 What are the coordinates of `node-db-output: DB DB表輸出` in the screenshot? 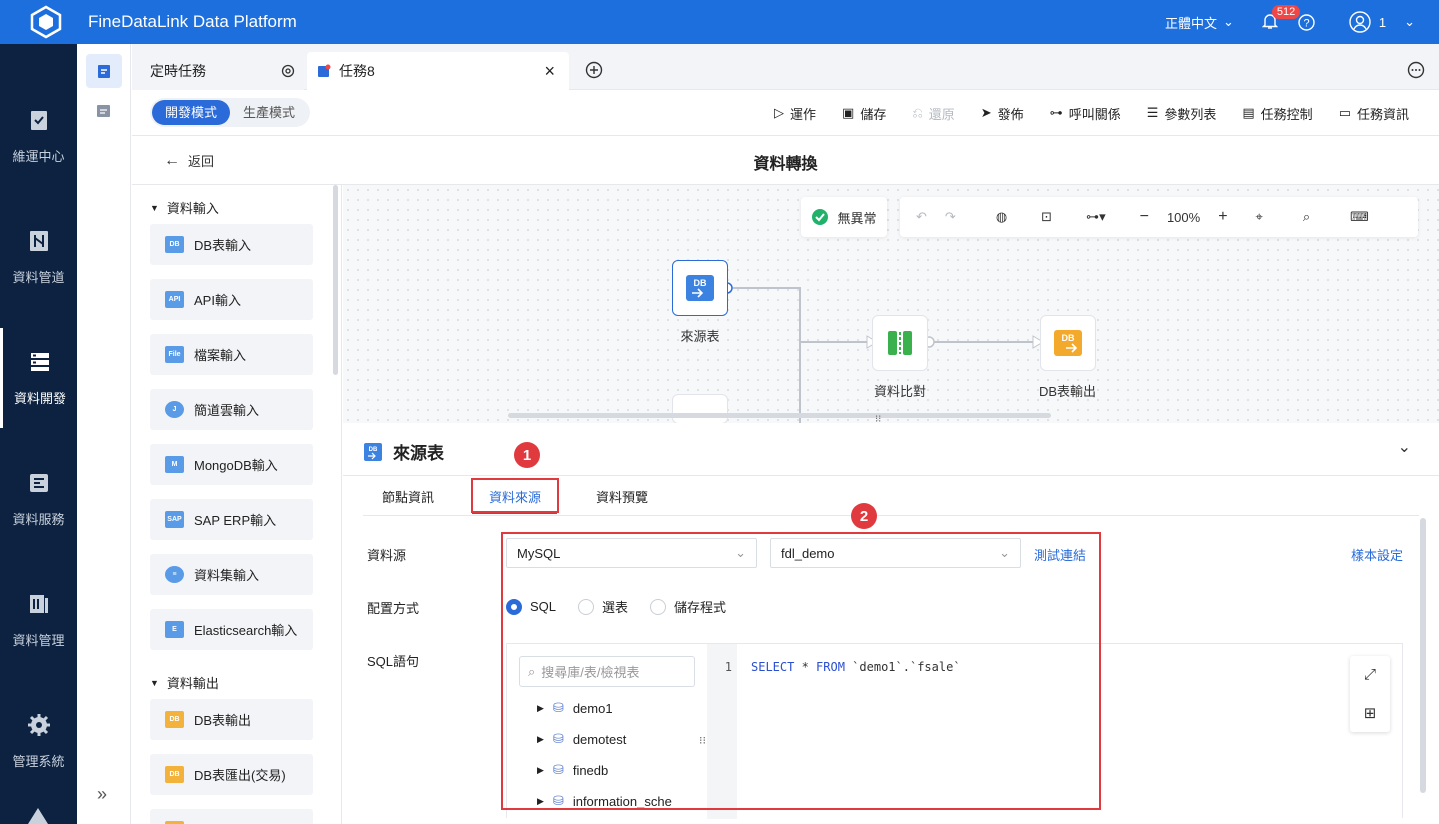 It's located at (1067, 357).